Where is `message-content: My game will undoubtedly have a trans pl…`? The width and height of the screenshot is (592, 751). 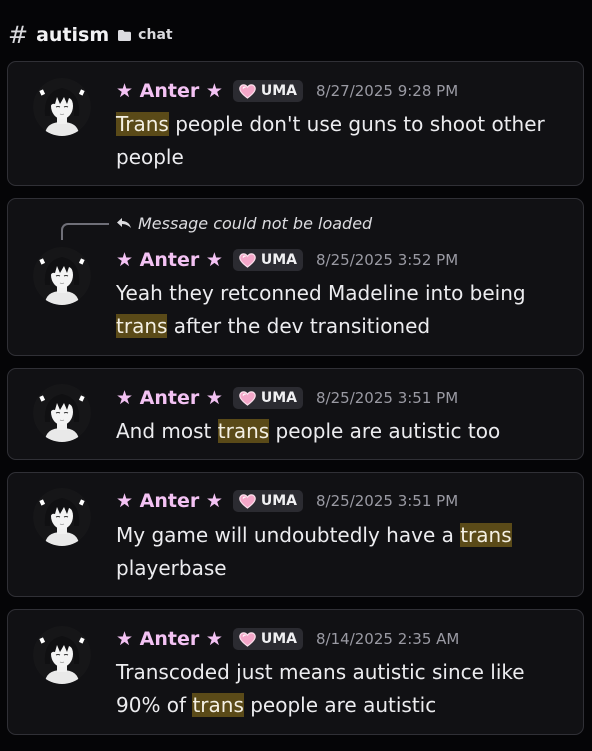 message-content: My game will undoubtedly have a trans pl… is located at coordinates (341, 552).